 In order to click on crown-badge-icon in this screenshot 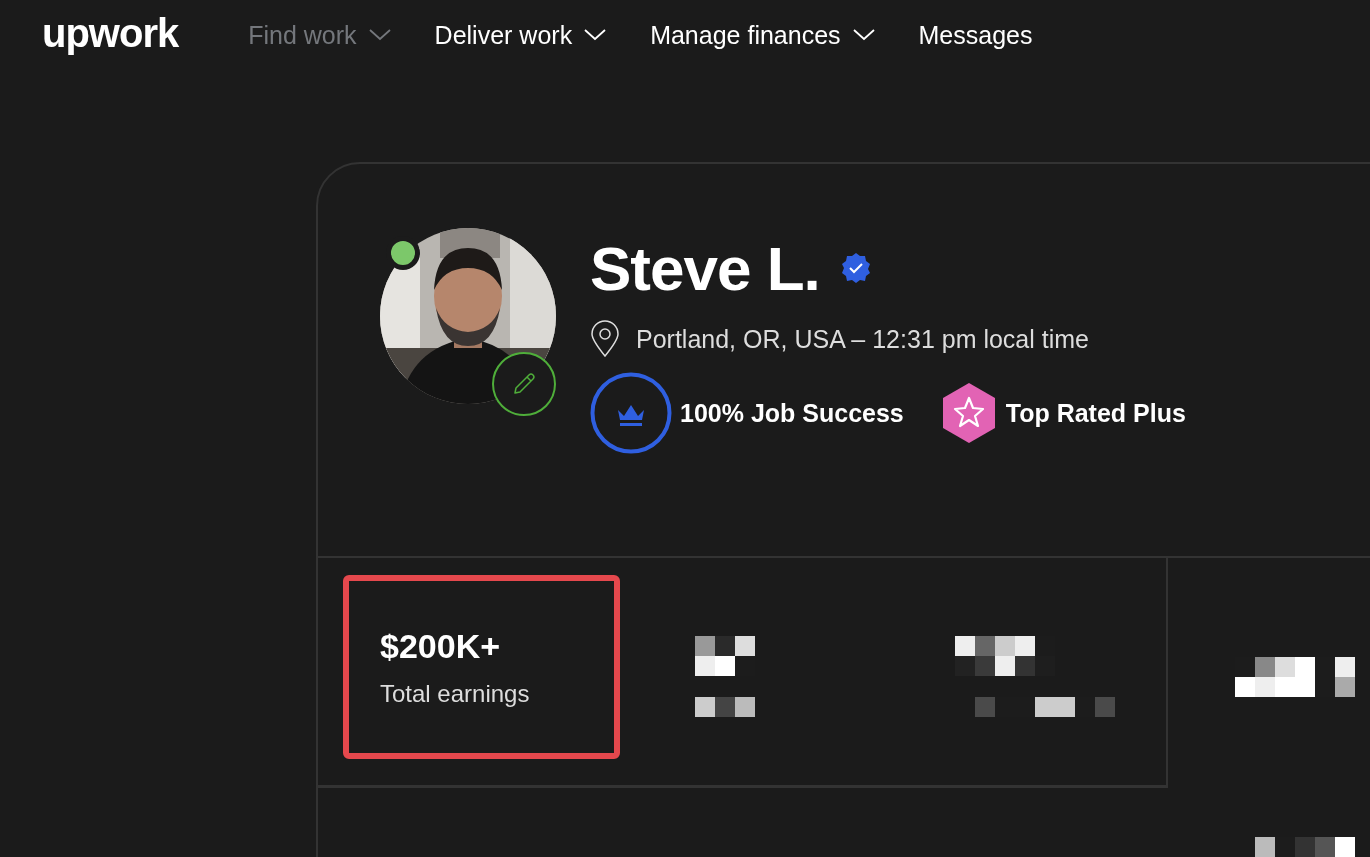, I will do `click(631, 413)`.